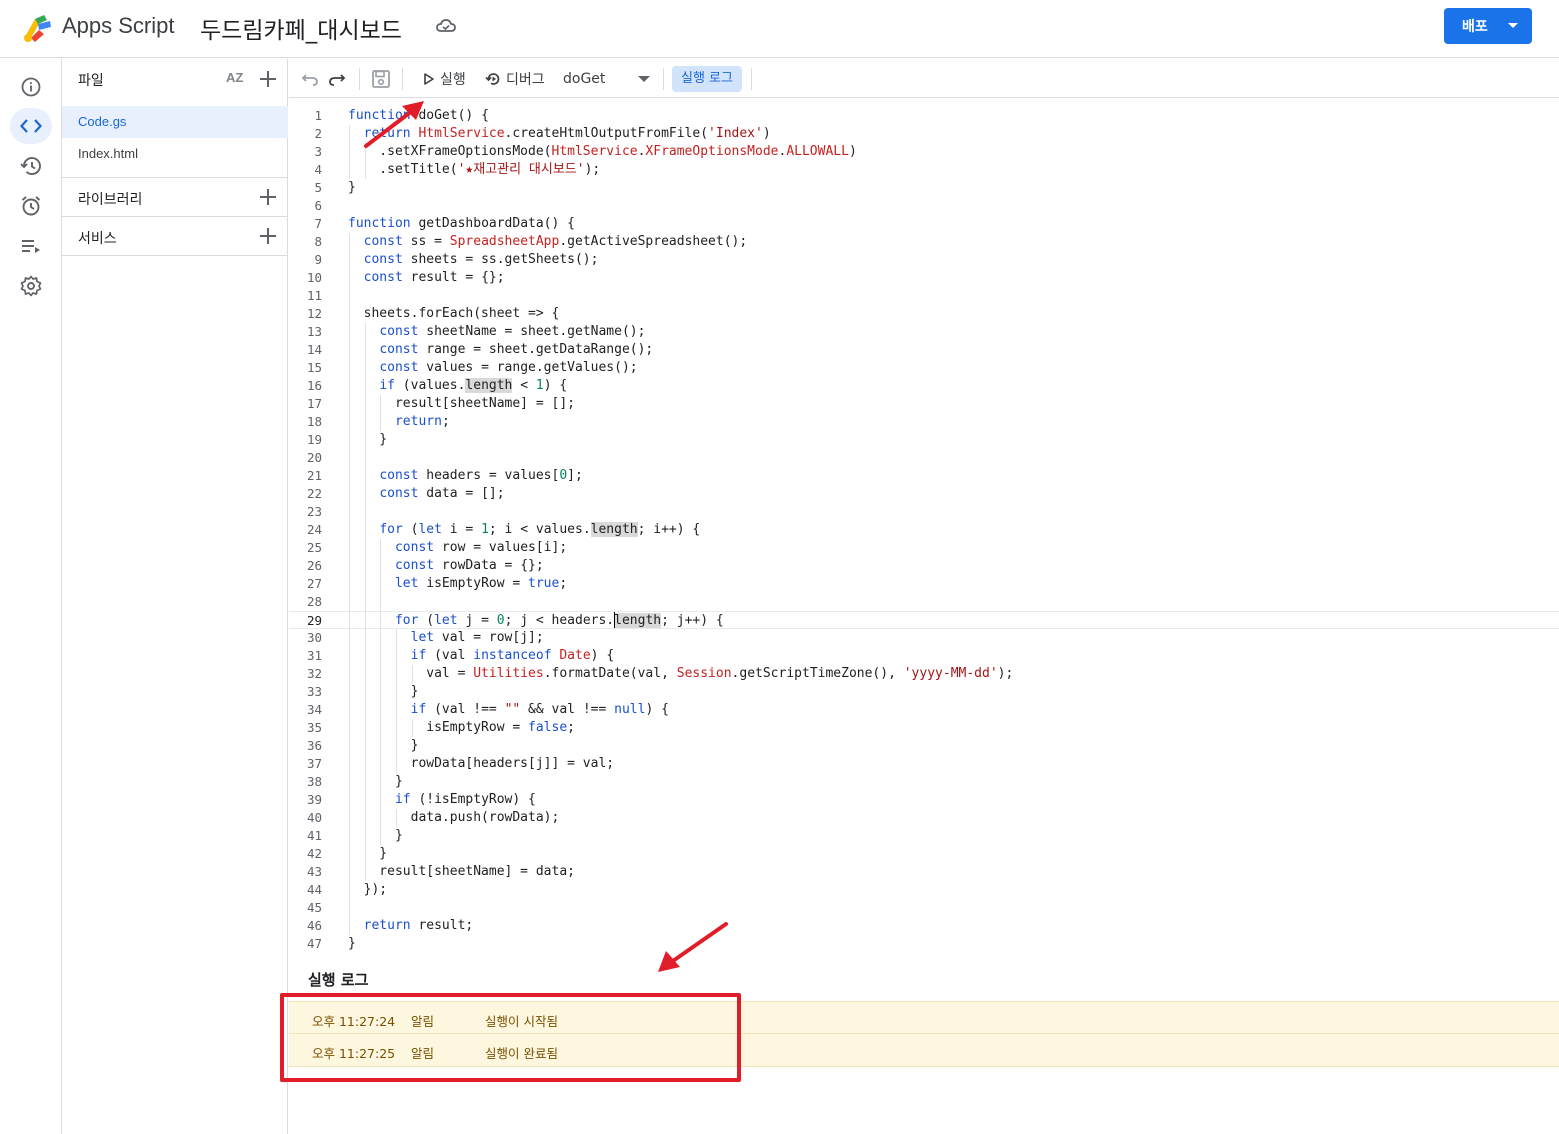  What do you see at coordinates (924, 584) in the screenshot?
I see `code-line: 27 let isEmptyRow = true;` at bounding box center [924, 584].